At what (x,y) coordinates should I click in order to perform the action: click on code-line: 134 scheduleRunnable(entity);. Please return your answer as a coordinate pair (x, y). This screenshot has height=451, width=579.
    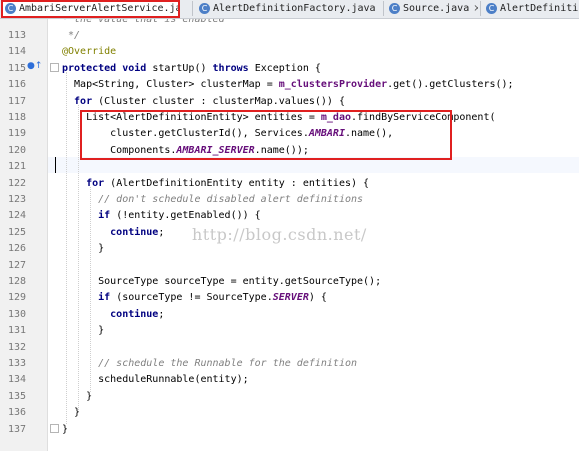
    Looking at the image, I should click on (289, 380).